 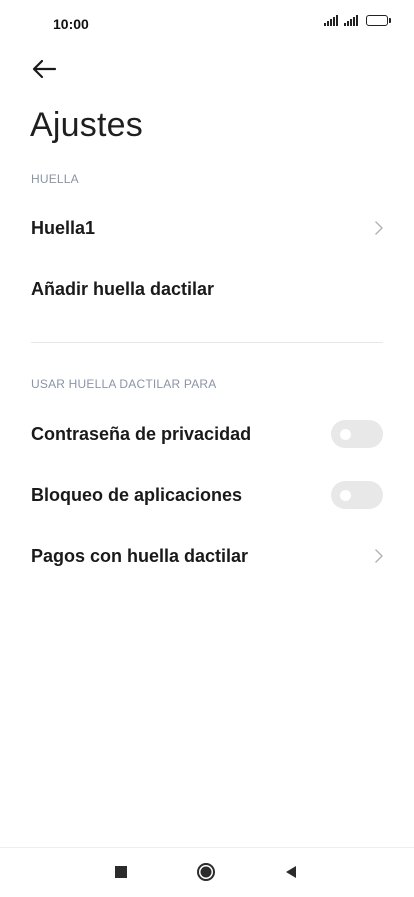 What do you see at coordinates (207, 342) in the screenshot?
I see `divider` at bounding box center [207, 342].